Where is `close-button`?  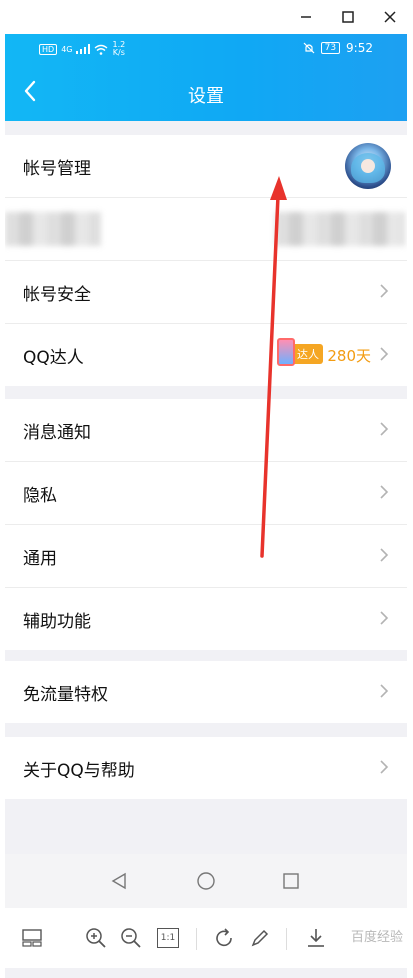 close-button is located at coordinates (390, 17).